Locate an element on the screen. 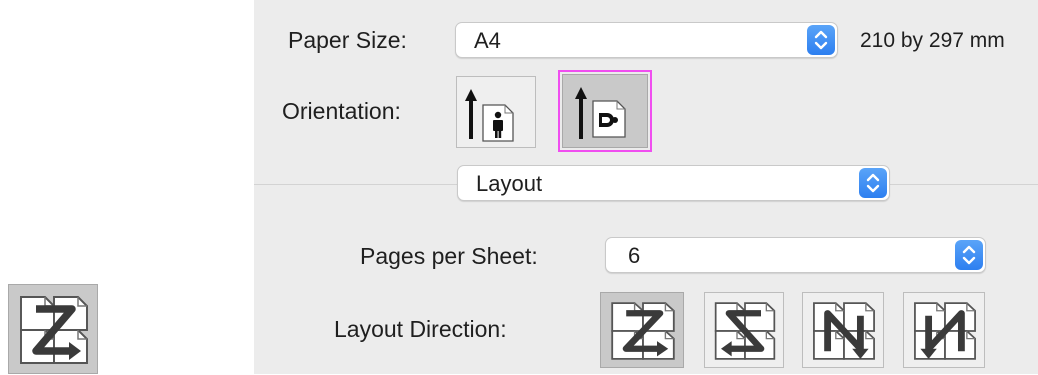  selection-highlight is located at coordinates (605, 111).